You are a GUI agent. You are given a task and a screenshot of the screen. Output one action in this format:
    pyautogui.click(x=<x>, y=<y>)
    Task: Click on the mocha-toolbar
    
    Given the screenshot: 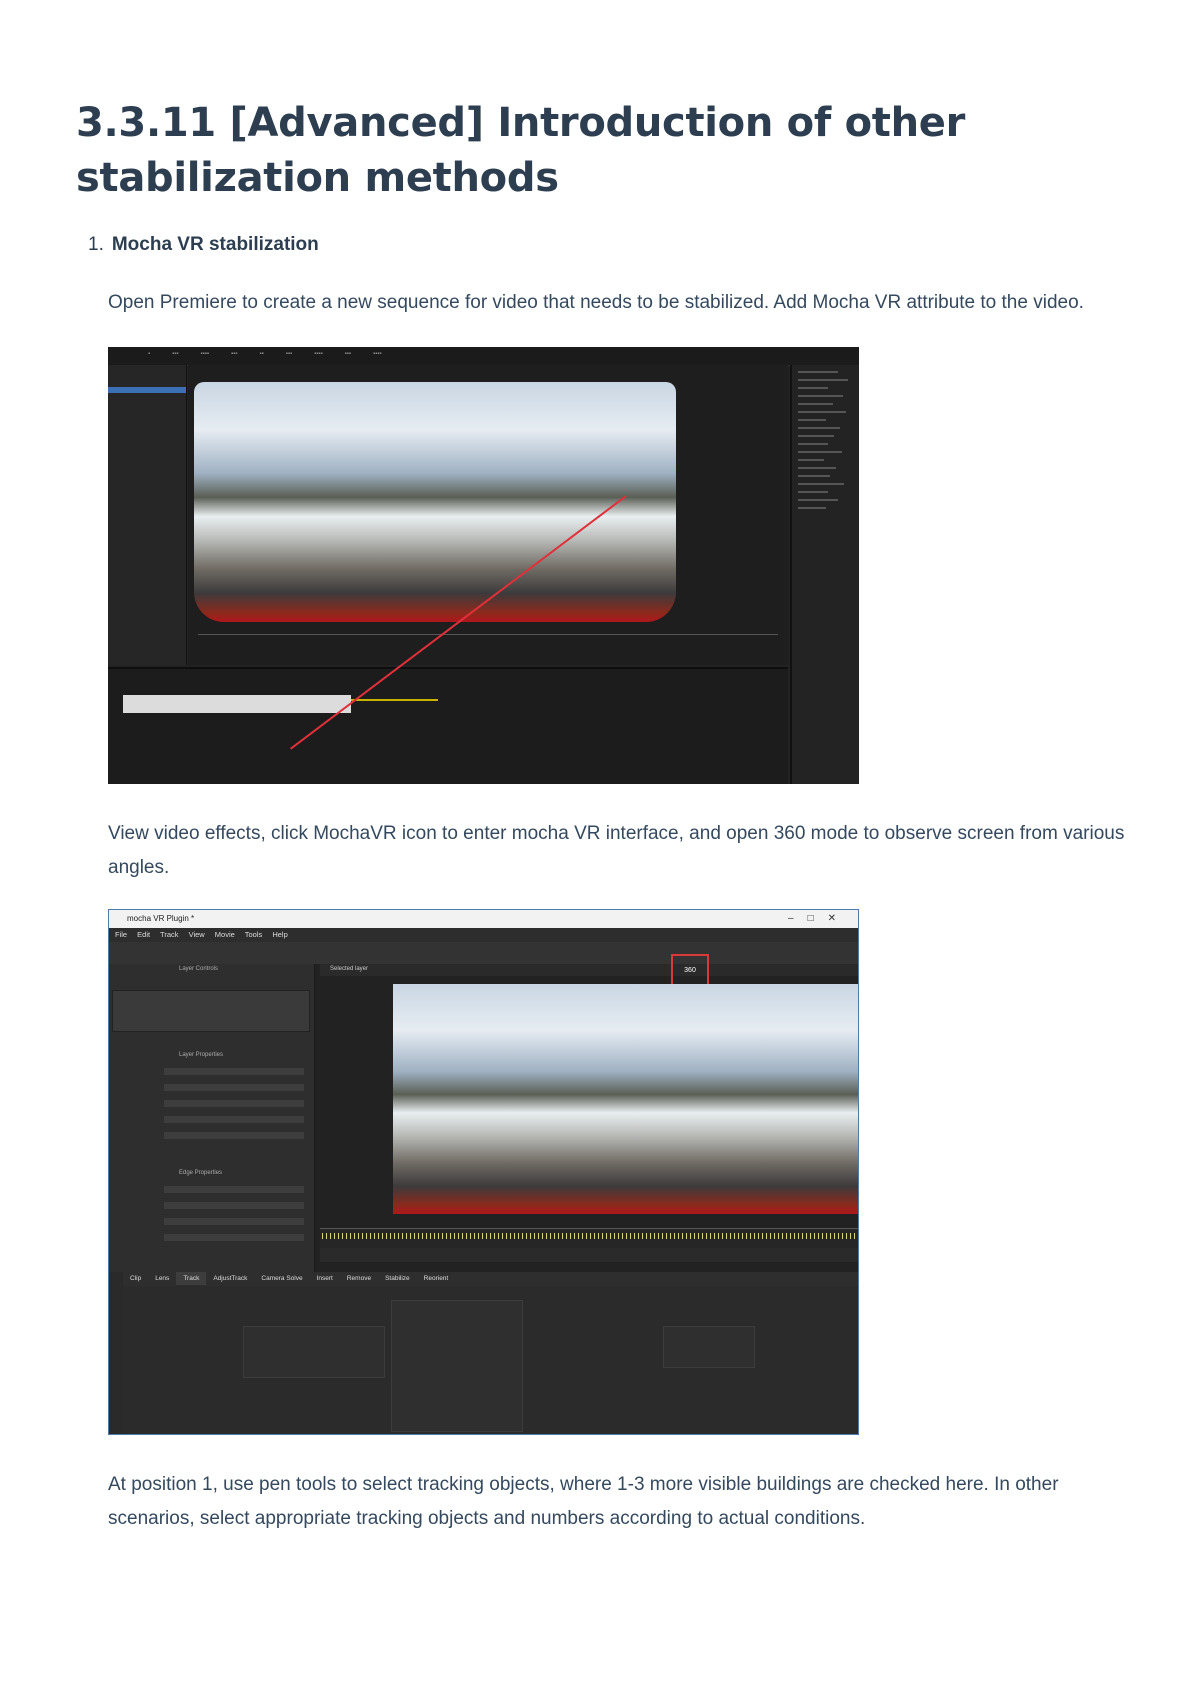 What is the action you would take?
    pyautogui.click(x=483, y=953)
    